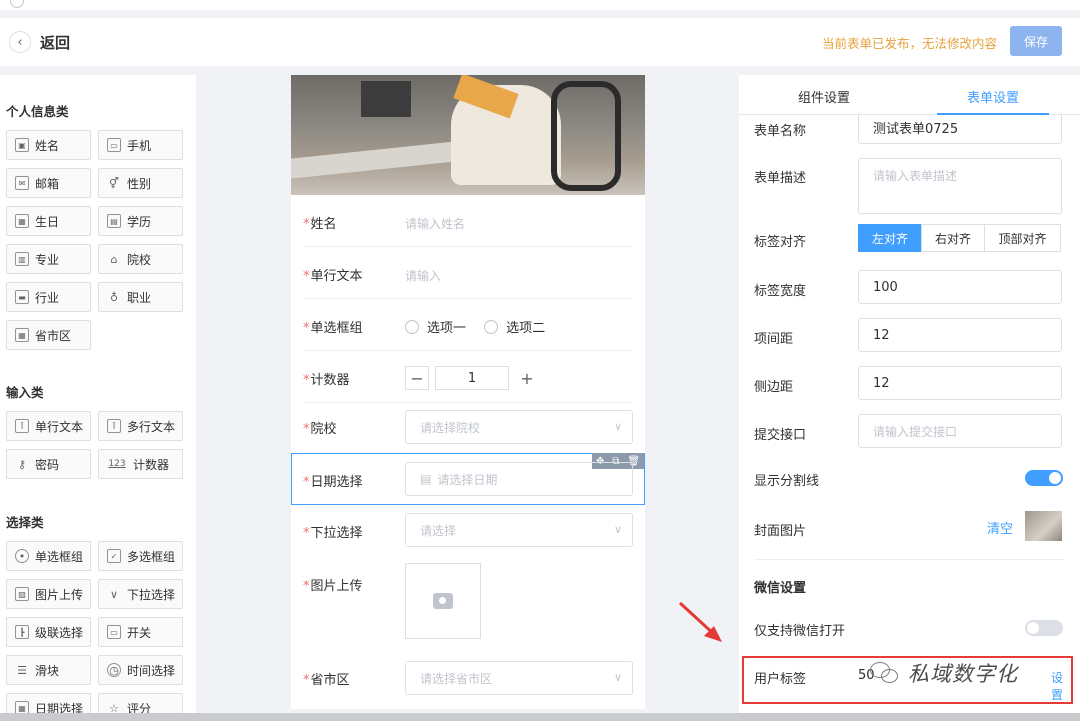 This screenshot has width=1080, height=721. I want to click on header-bar: ‹ 返回 当前表单已发布，无法修改内容 保存, so click(540, 42).